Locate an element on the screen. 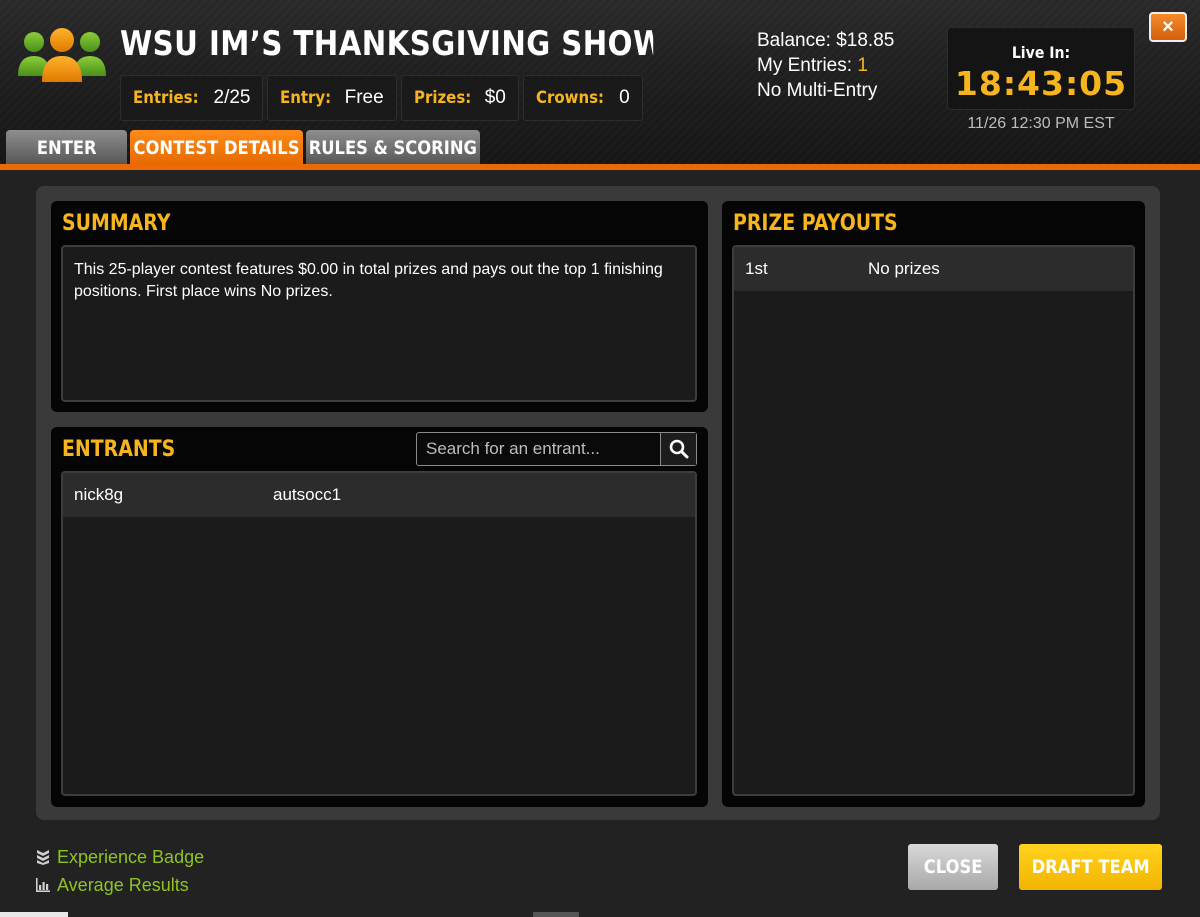  bottom-scroll-handle is located at coordinates (556, 914).